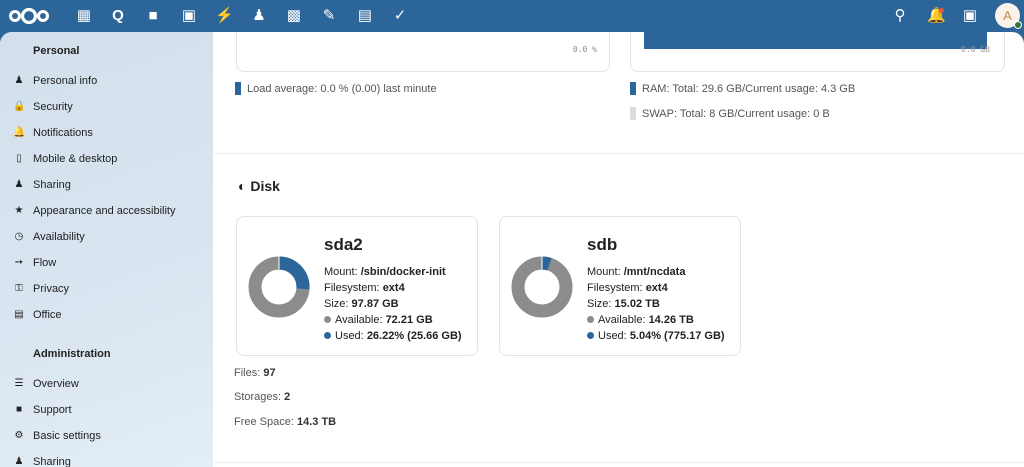 Image resolution: width=1024 pixels, height=467 pixels. I want to click on memory-chart-area, so click(815, 40).